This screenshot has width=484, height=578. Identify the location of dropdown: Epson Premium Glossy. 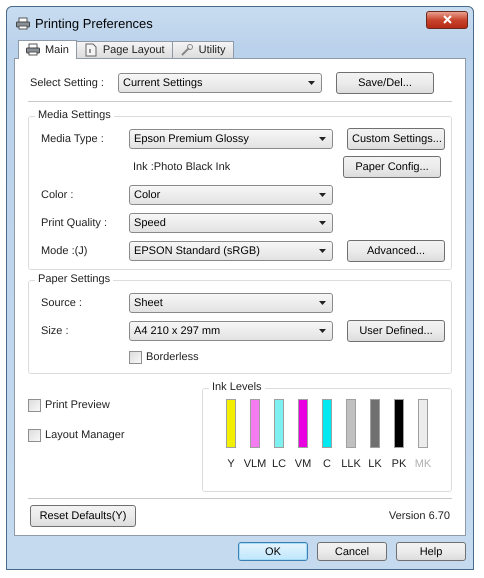
(231, 139).